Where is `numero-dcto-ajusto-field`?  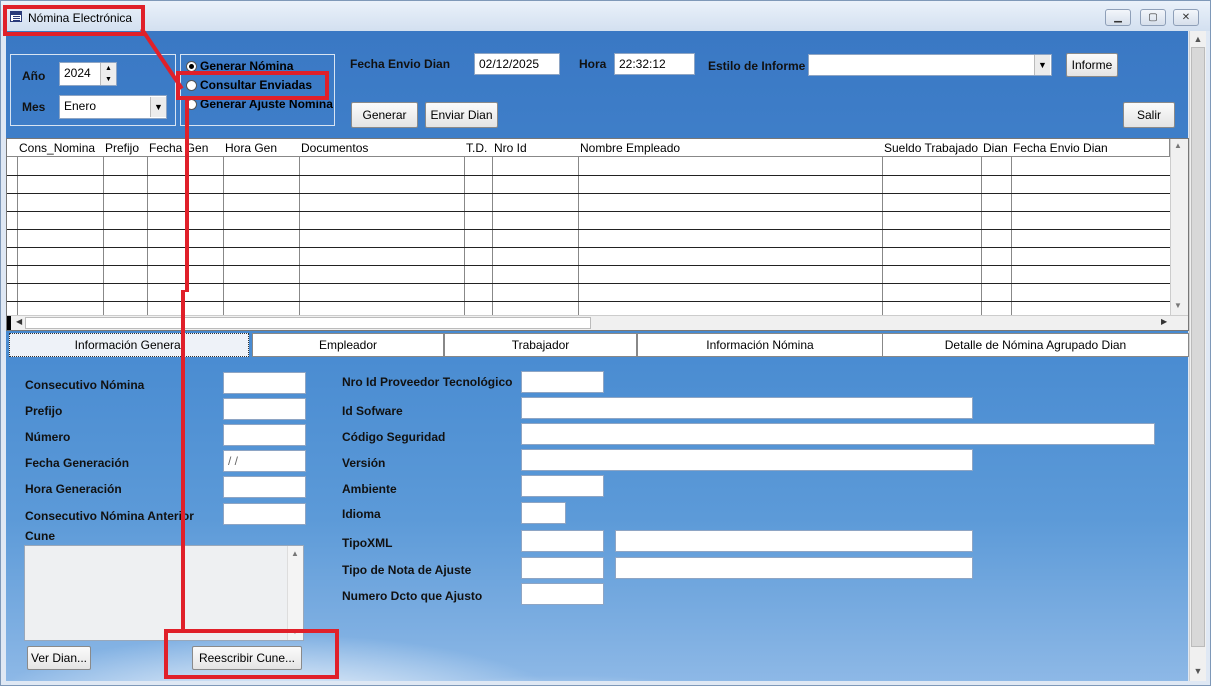
numero-dcto-ajusto-field is located at coordinates (562, 594).